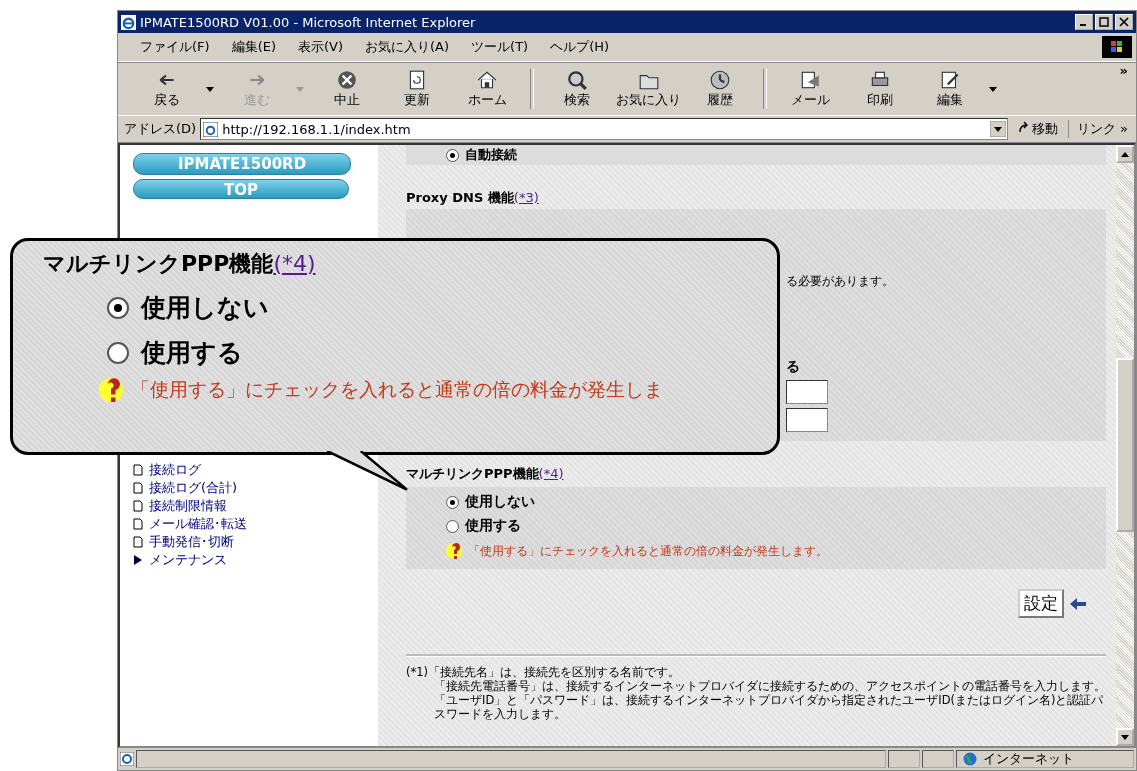 The width and height of the screenshot is (1137, 771). I want to click on toolbar-button: 履歴, so click(720, 89).